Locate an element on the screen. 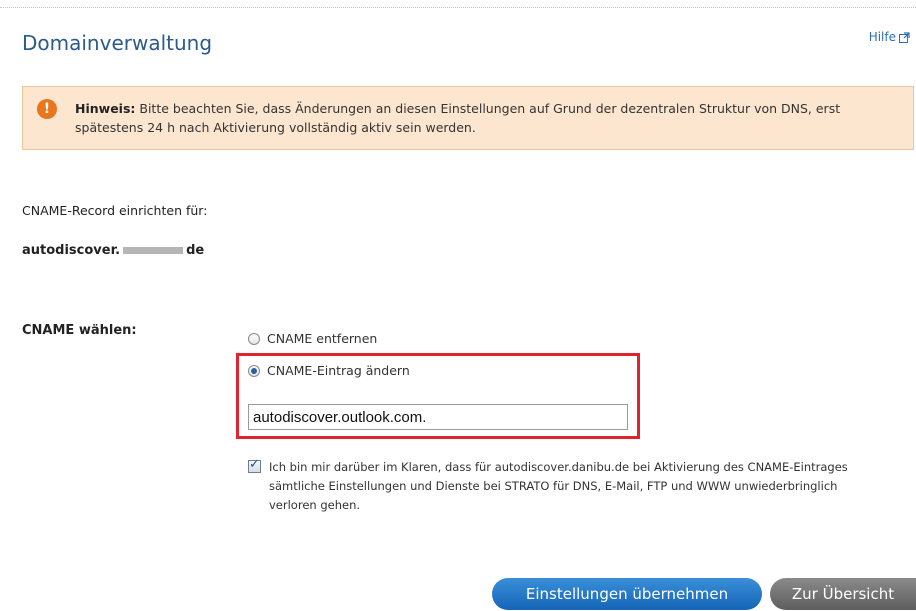 Image resolution: width=916 pixels, height=611 pixels. option-remove-cname: CNAME entfernen is located at coordinates (312, 338).